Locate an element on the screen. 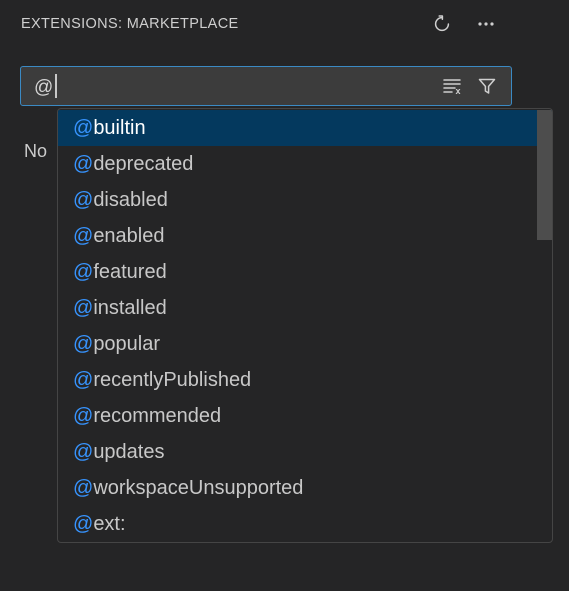 The height and width of the screenshot is (591, 569). suggestion-item-label: @ext: is located at coordinates (99, 524).